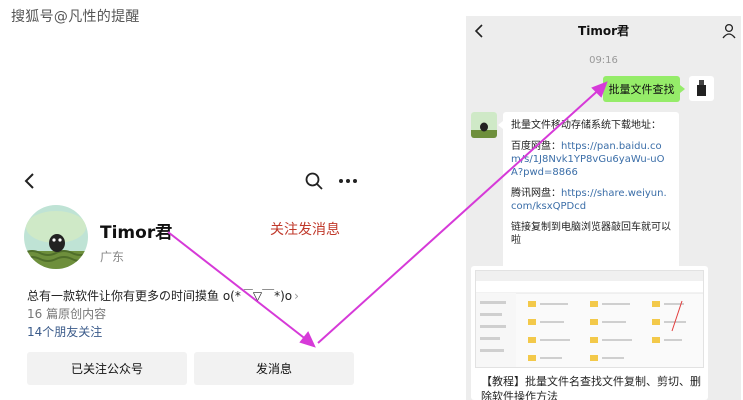 The height and width of the screenshot is (400, 743). I want to click on friends-following-link: 14个朋友关注, so click(64, 331).